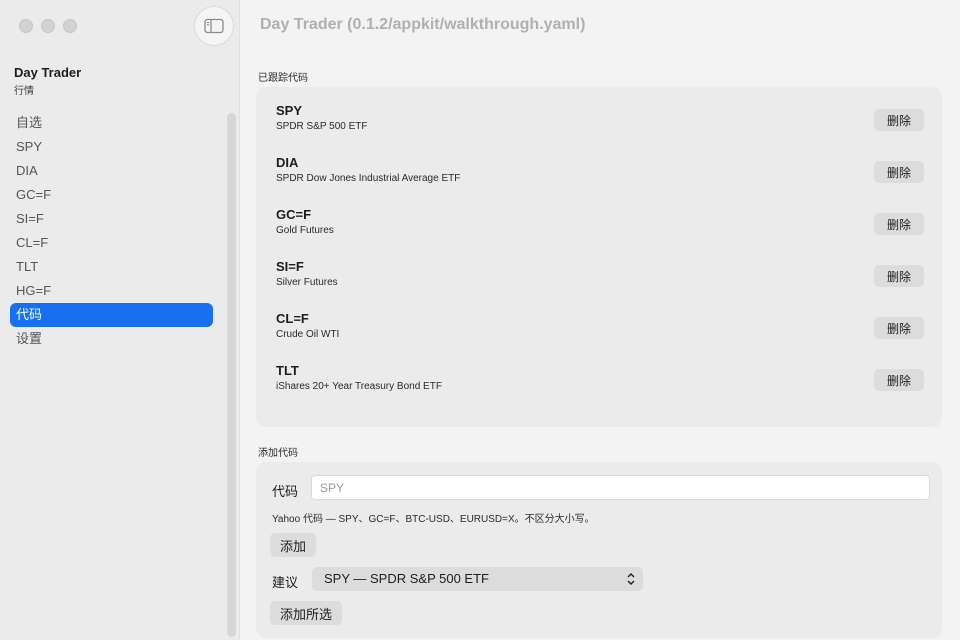 The image size is (960, 640). I want to click on add-section-title: 添加代码, so click(278, 453).